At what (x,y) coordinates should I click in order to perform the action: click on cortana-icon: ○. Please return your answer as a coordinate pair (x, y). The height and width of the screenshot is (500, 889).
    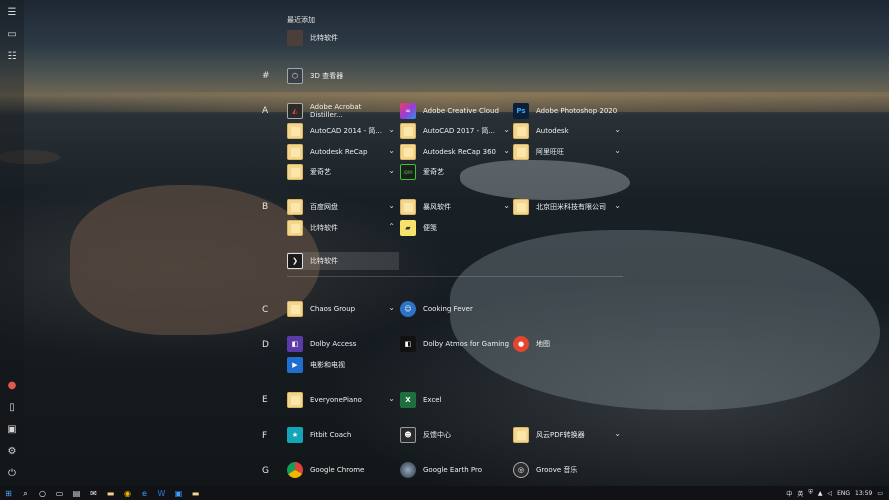
    Looking at the image, I should click on (42, 493).